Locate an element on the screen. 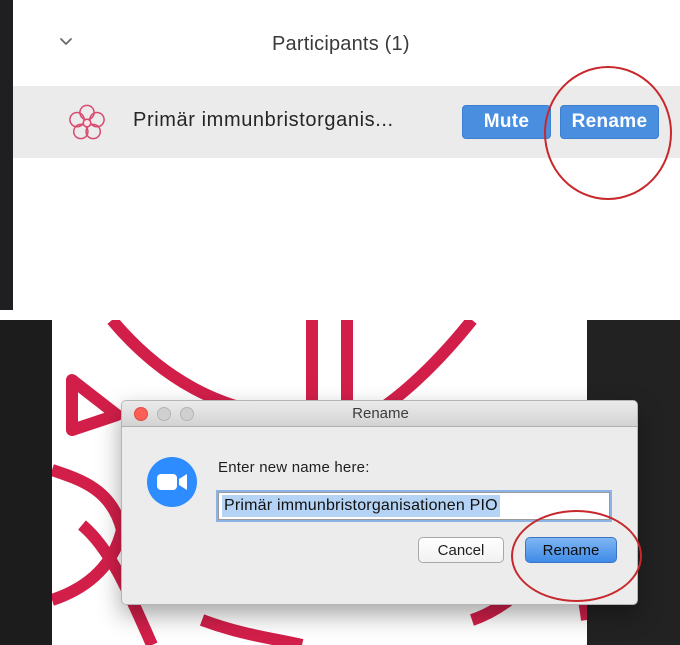 Image resolution: width=680 pixels, height=645 pixels. window-edge is located at coordinates (6, 155).